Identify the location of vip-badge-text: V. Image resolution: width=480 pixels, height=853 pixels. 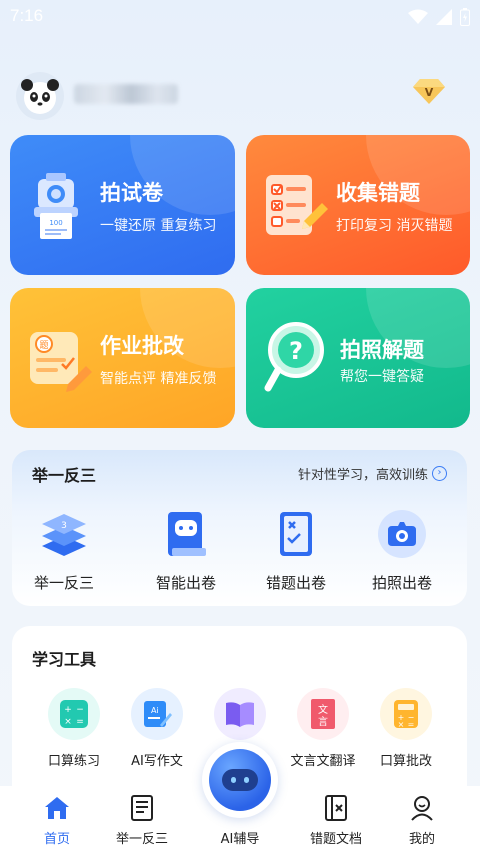
(429, 92).